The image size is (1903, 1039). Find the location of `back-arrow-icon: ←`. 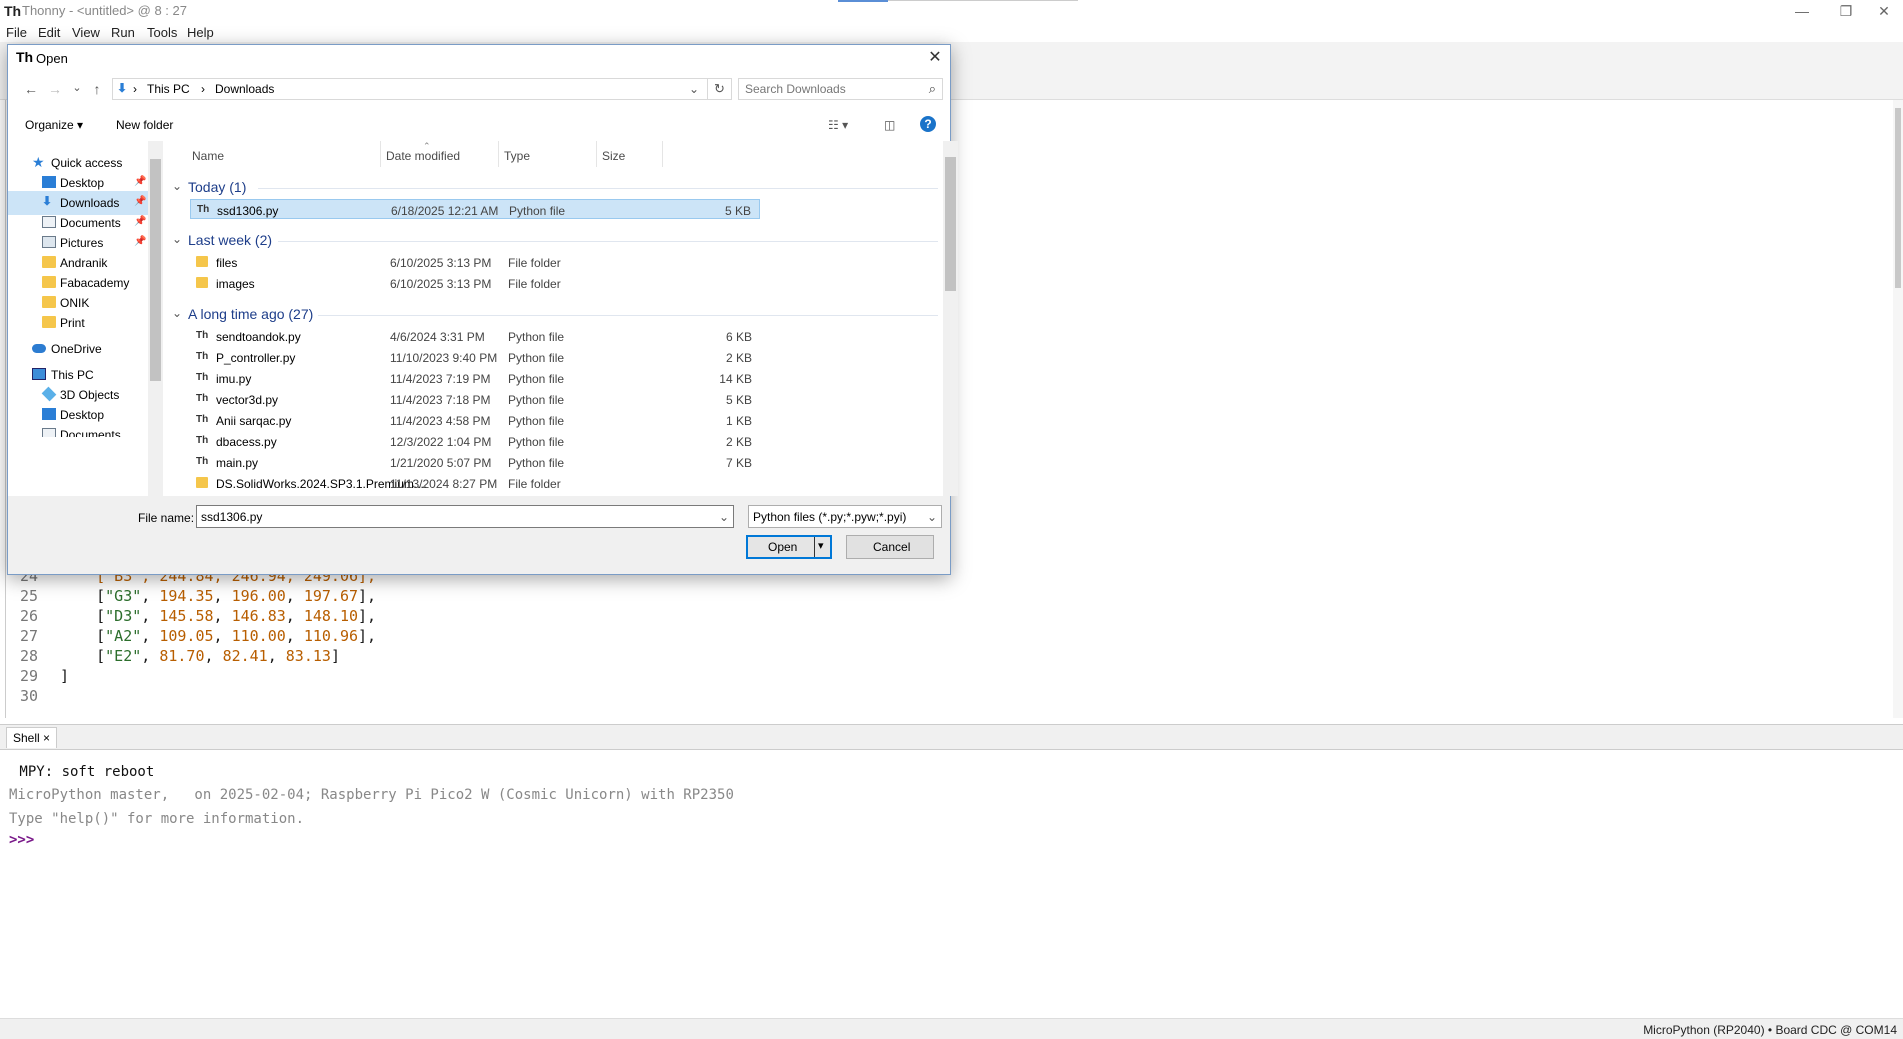

back-arrow-icon: ← is located at coordinates (31, 90).